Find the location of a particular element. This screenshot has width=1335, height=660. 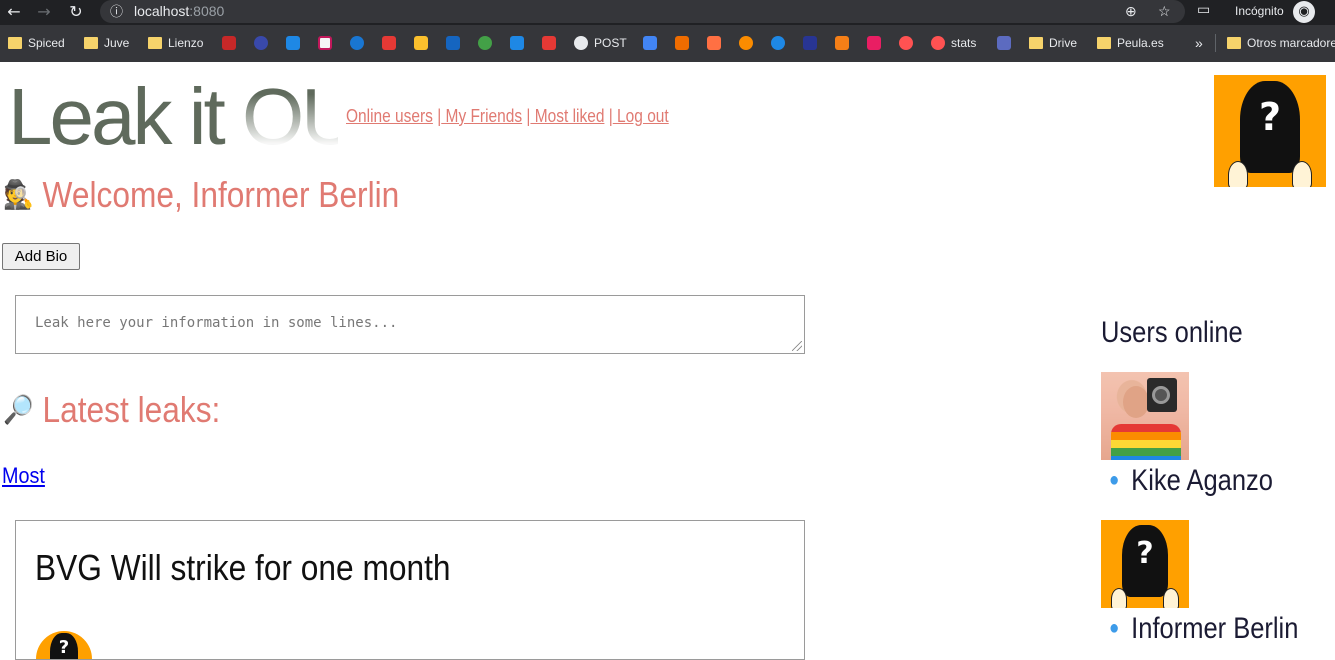

bookmarks-overflow-icon: » is located at coordinates (1199, 43).